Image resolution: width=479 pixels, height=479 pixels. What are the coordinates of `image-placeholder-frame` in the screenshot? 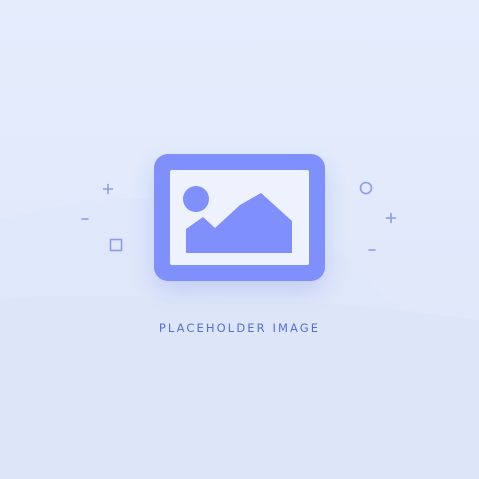 It's located at (239, 217).